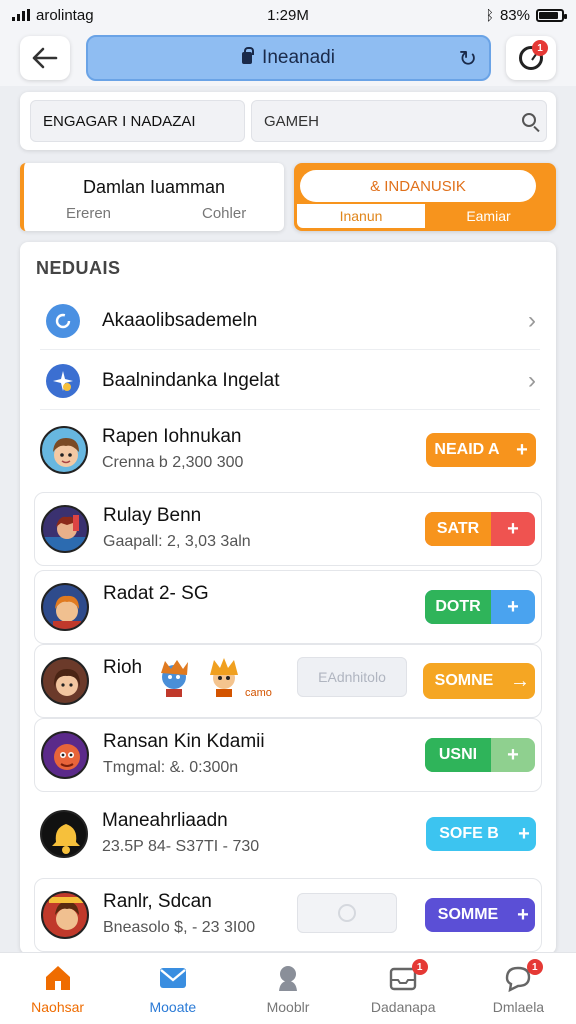 The height and width of the screenshot is (1024, 576). Describe the element at coordinates (288, 681) in the screenshot. I see `list-item: Rioh camo EAdnhitolo SOMNE →` at that location.